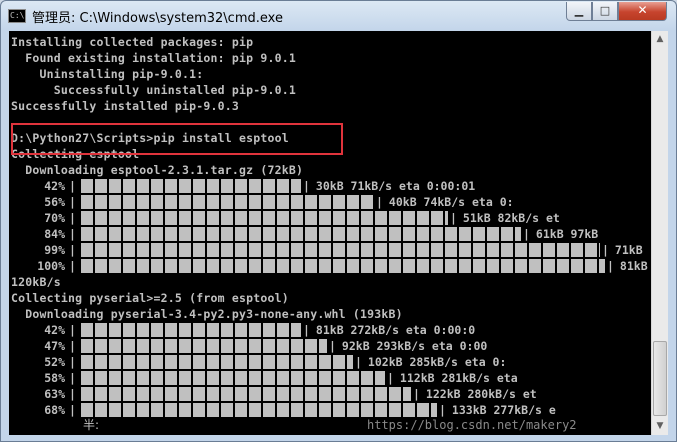 The height and width of the screenshot is (442, 677). Describe the element at coordinates (642, 11) in the screenshot. I see `close-button: ✕` at that location.